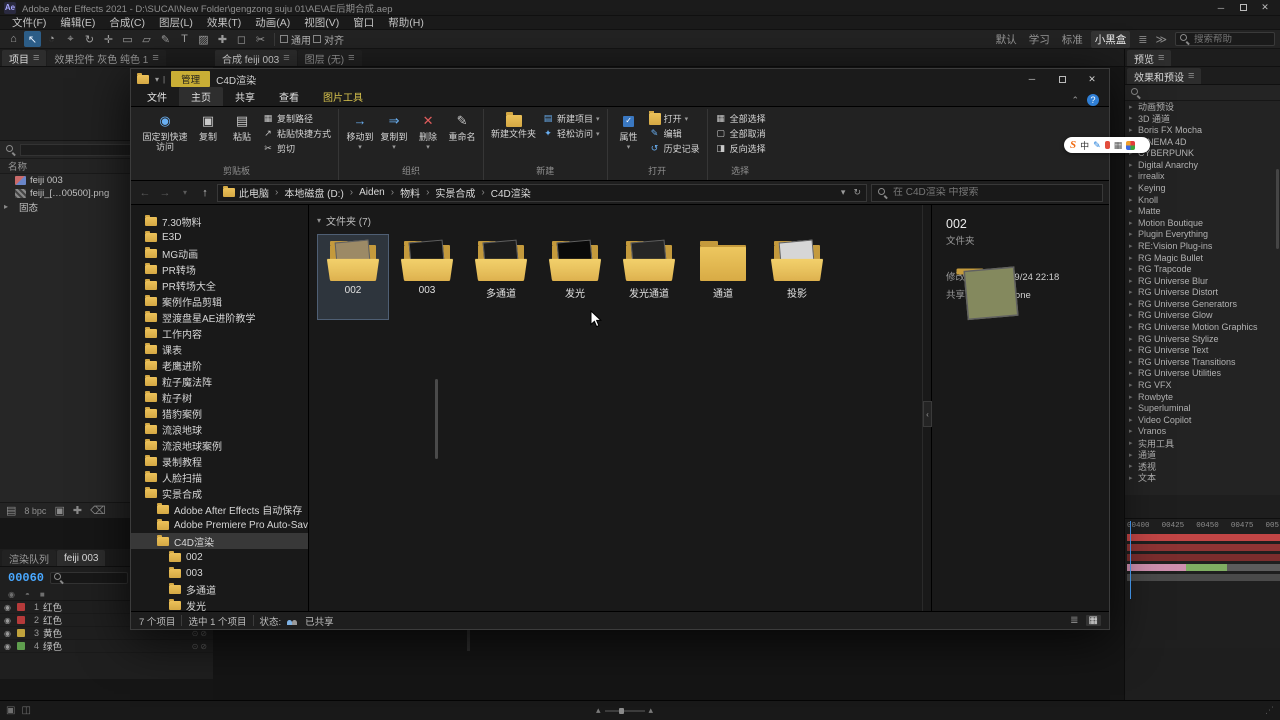 Image resolution: width=1280 pixels, height=720 pixels. Describe the element at coordinates (219, 477) in the screenshot. I see `tree-item: 人脸扫描` at that location.